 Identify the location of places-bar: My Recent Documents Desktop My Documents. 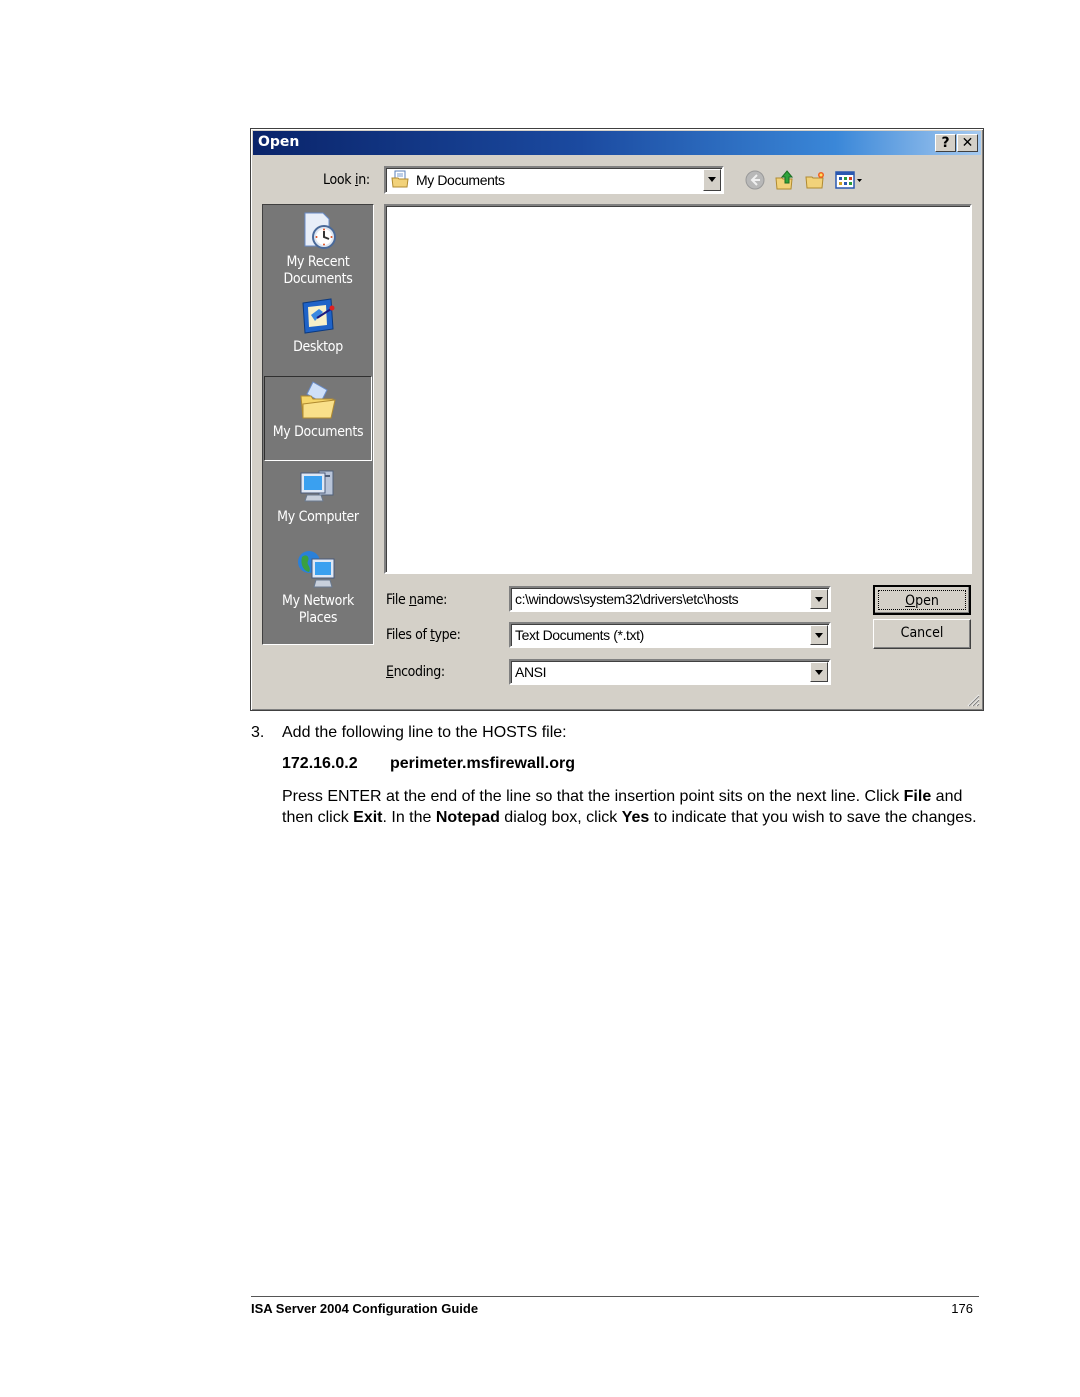
(318, 424).